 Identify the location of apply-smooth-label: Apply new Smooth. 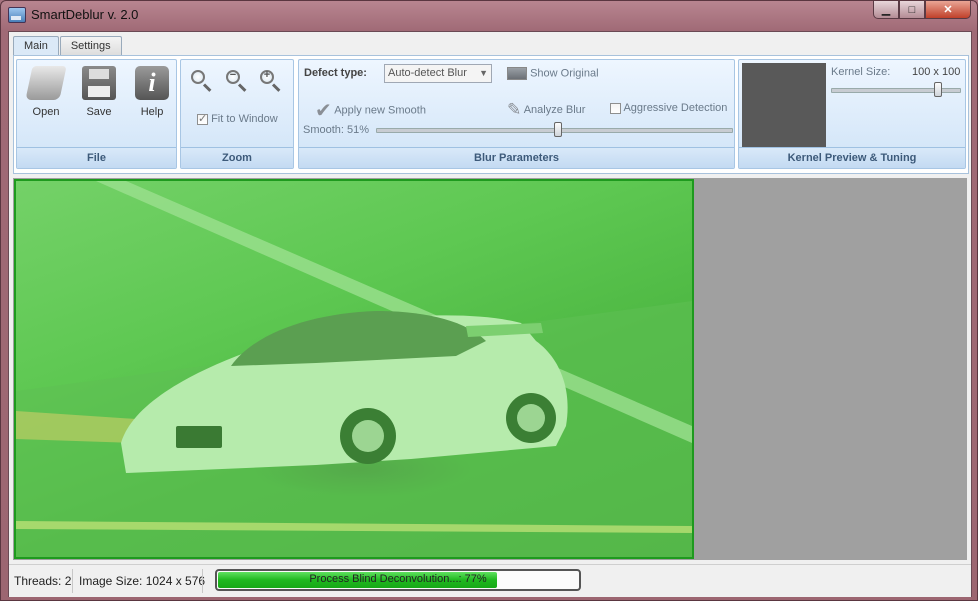
(380, 110).